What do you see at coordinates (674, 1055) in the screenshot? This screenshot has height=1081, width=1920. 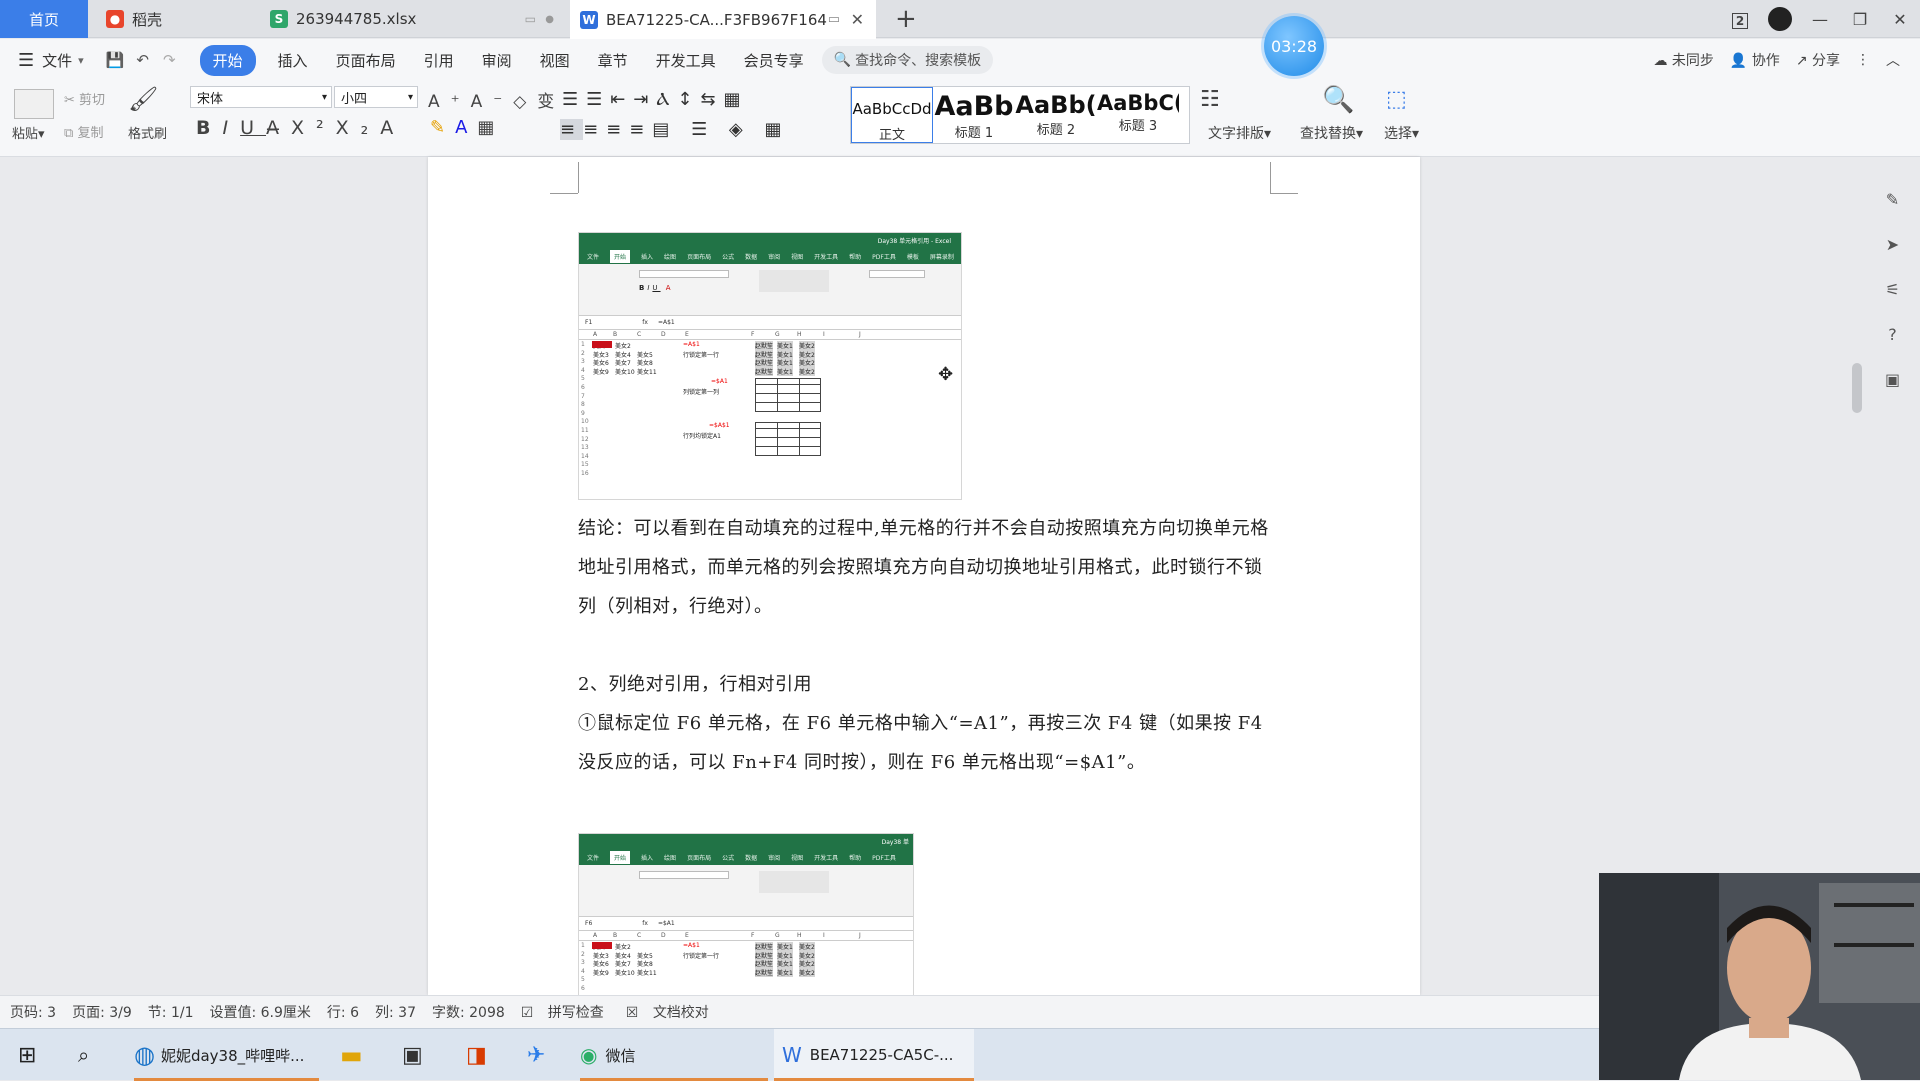 I see `taskbar-wechat: ◉ 微信` at bounding box center [674, 1055].